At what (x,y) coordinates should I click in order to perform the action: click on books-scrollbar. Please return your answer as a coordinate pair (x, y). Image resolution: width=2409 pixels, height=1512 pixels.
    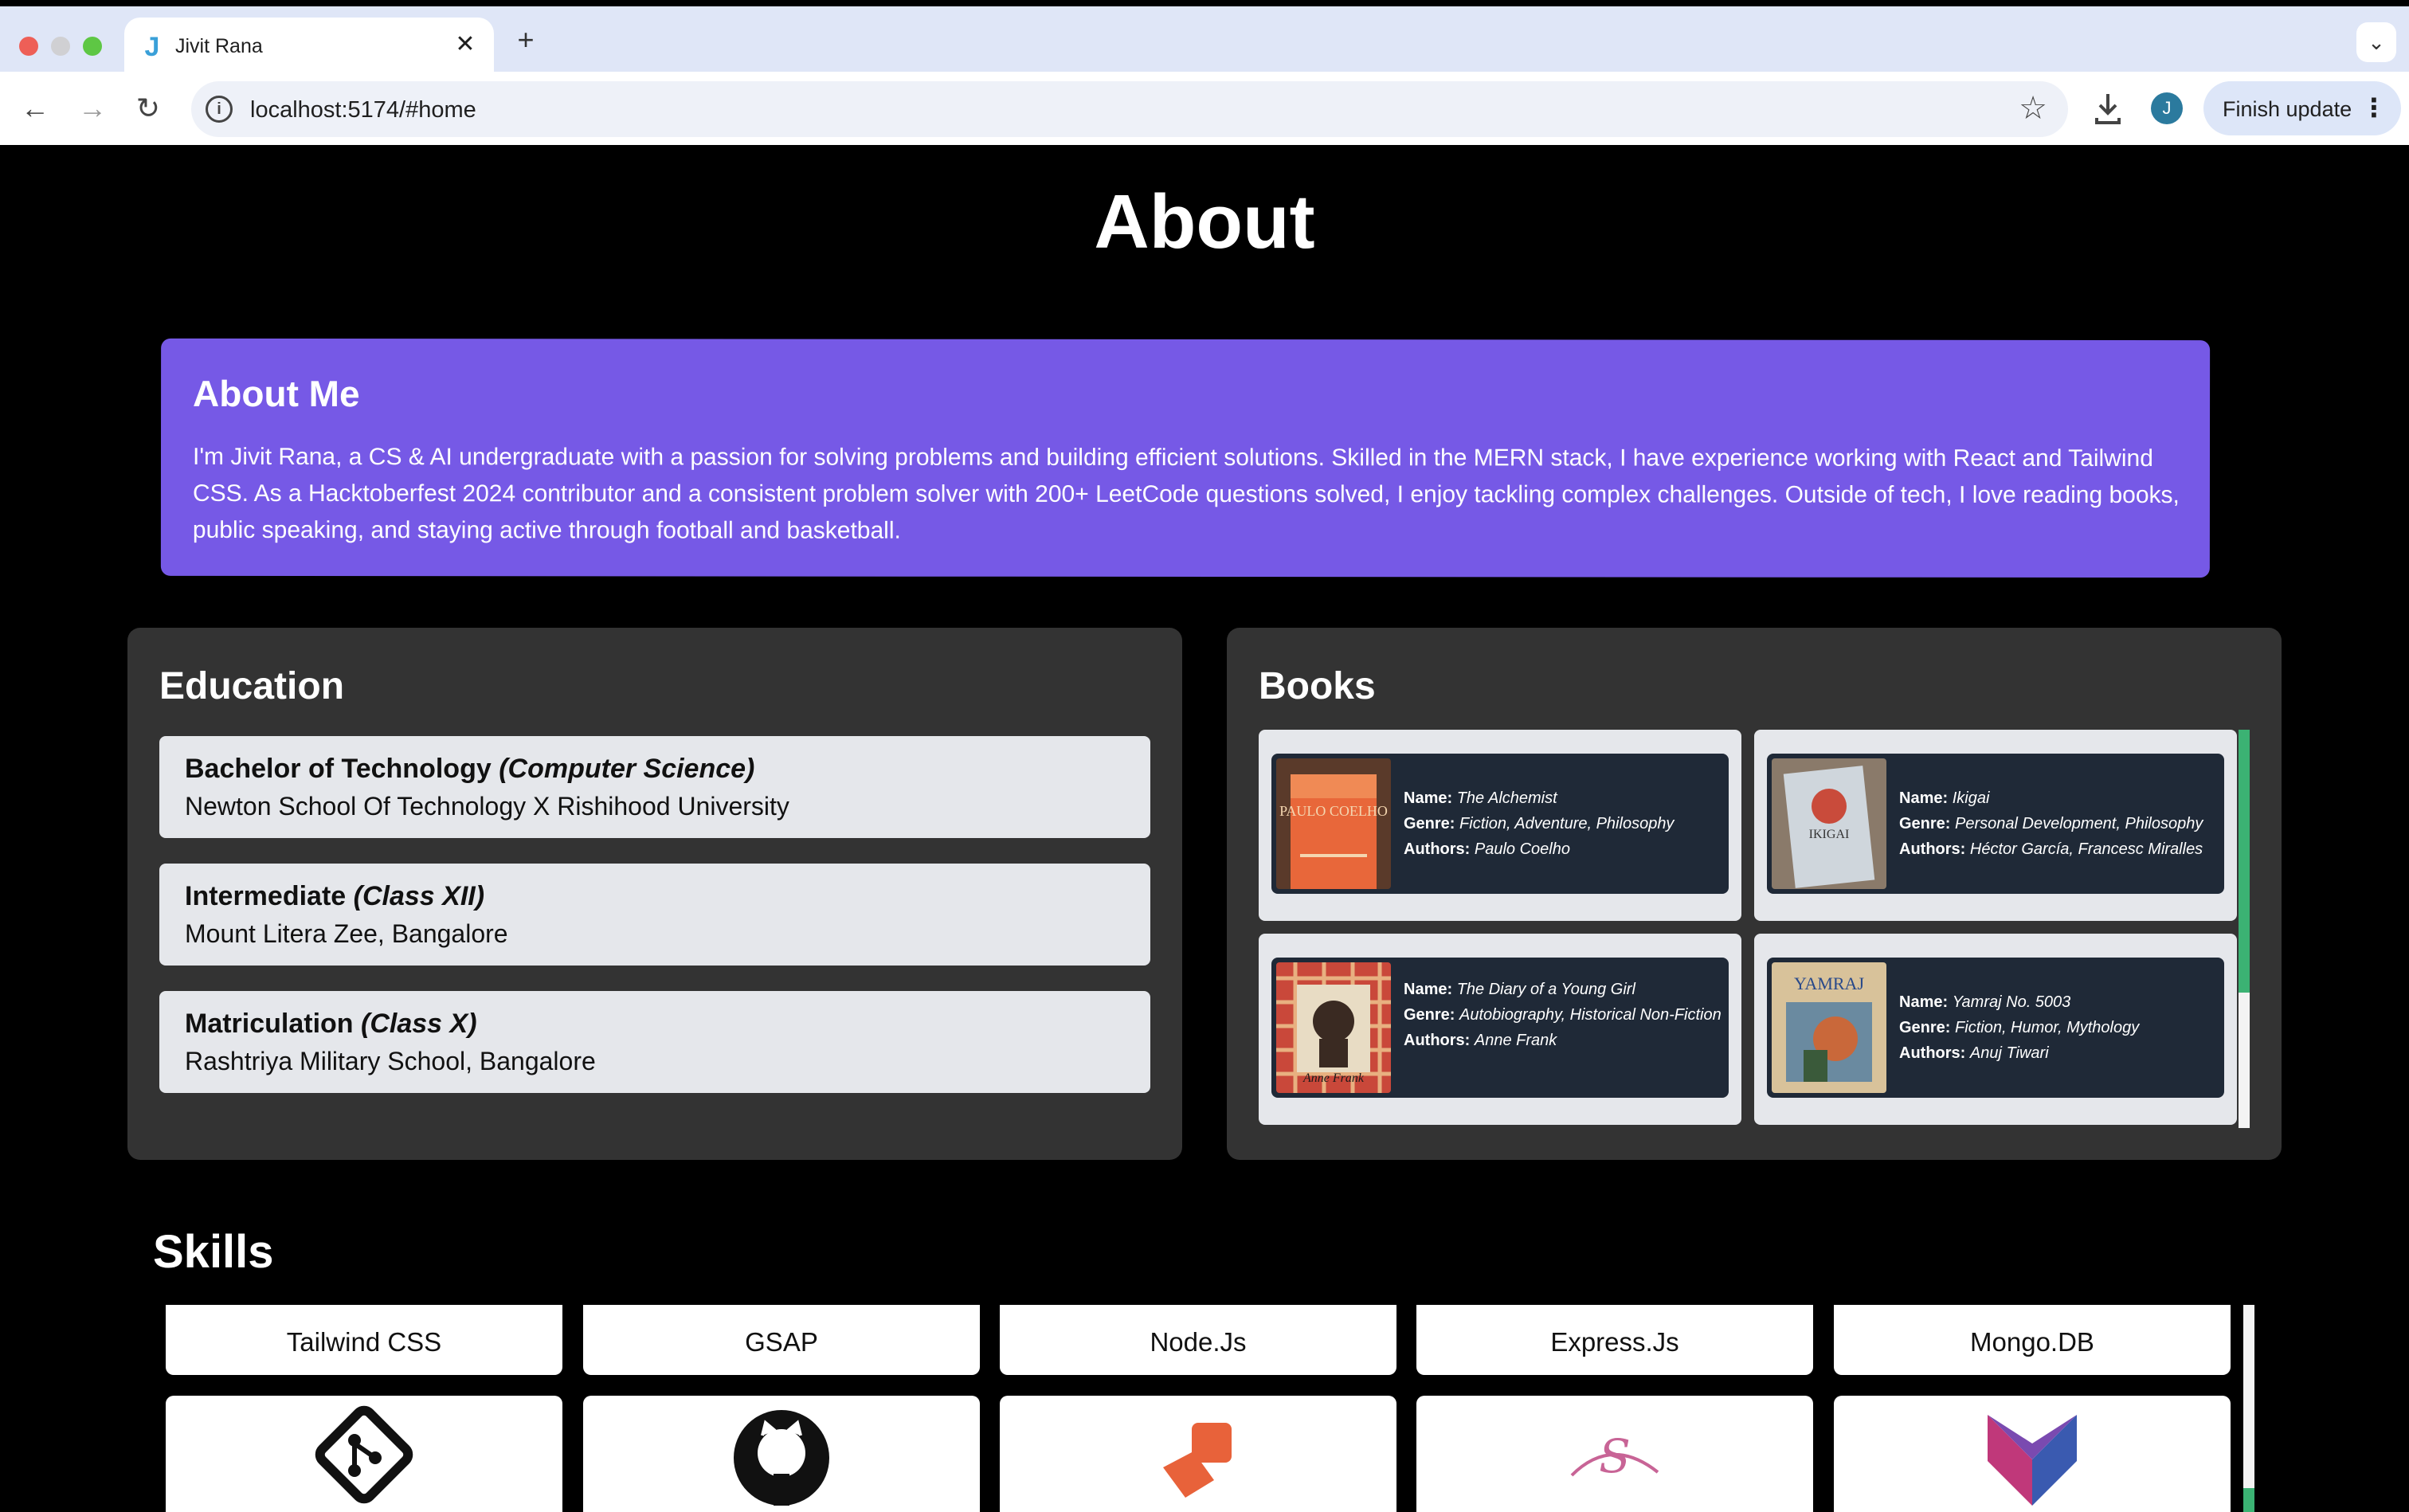
    Looking at the image, I should click on (2244, 929).